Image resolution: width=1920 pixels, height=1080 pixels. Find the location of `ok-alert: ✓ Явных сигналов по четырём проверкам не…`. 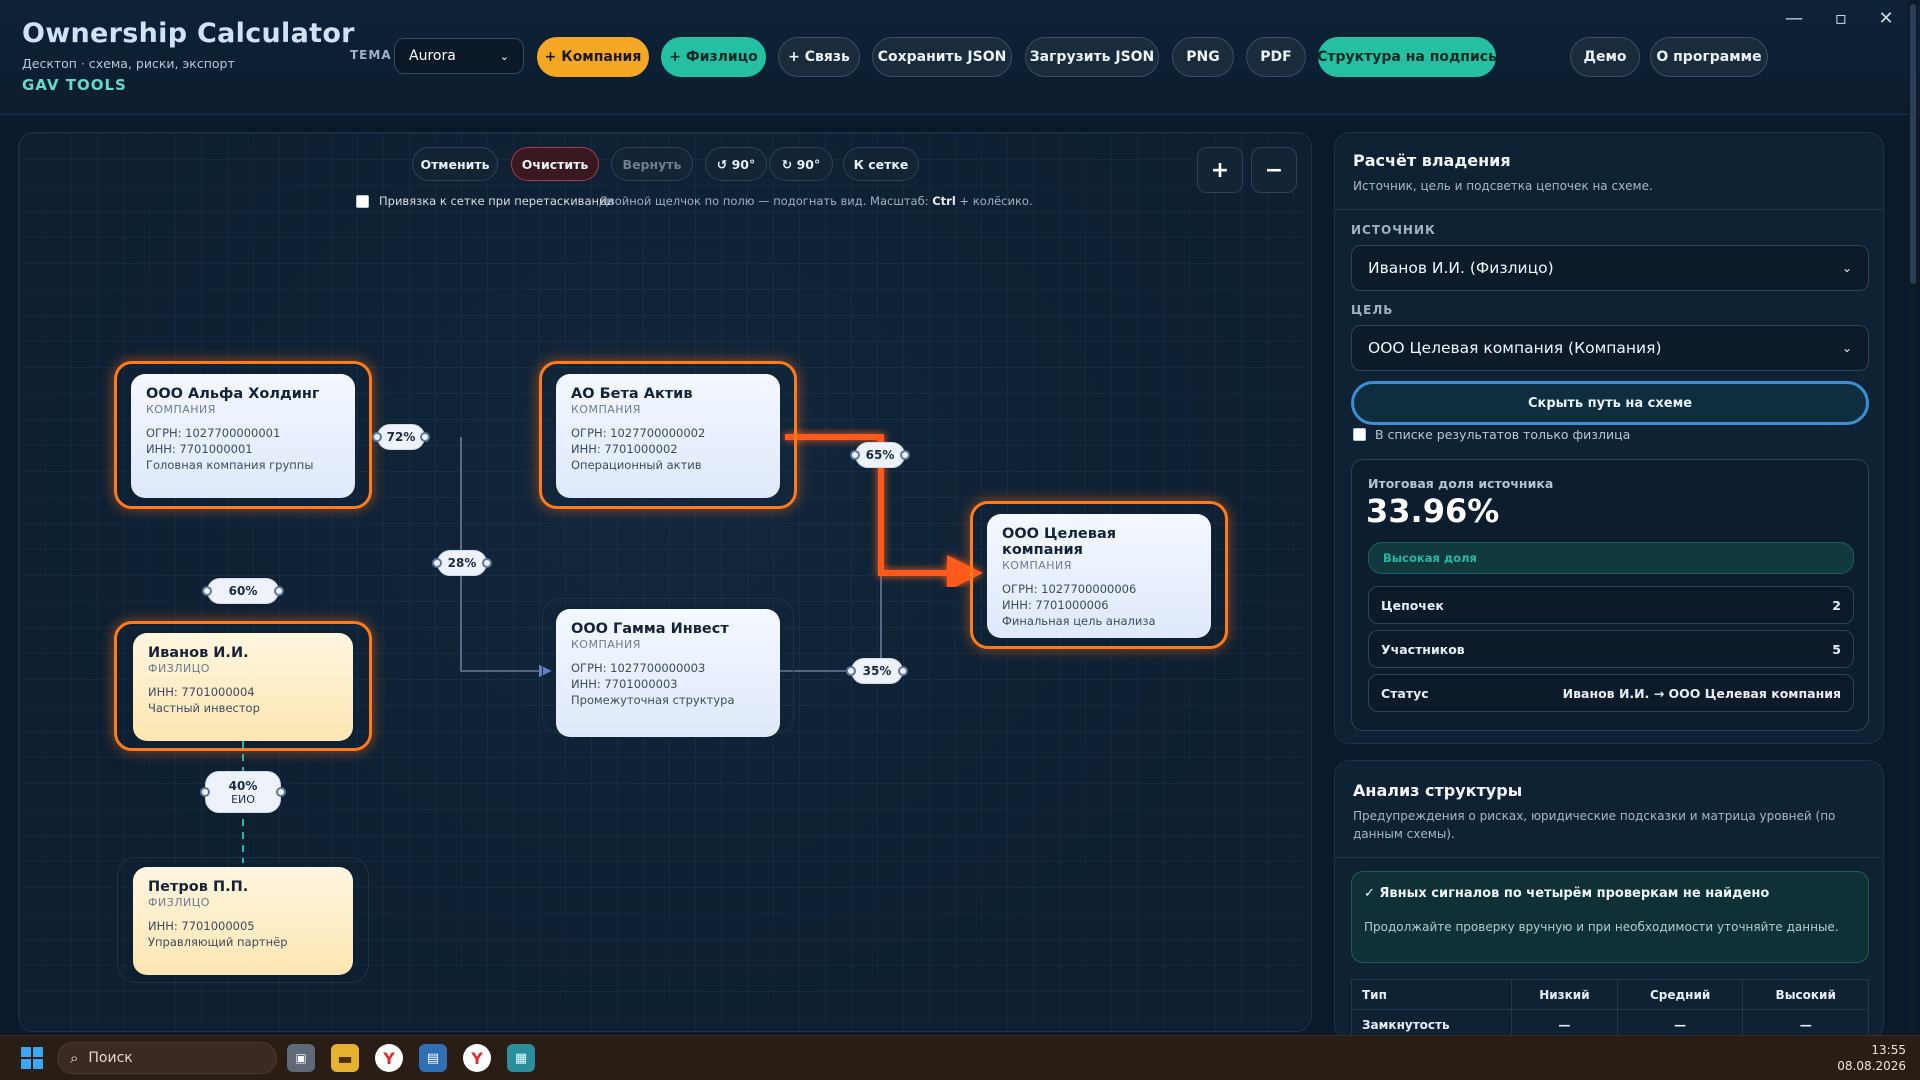

ok-alert: ✓ Явных сигналов по четырём проверкам не… is located at coordinates (1610, 917).